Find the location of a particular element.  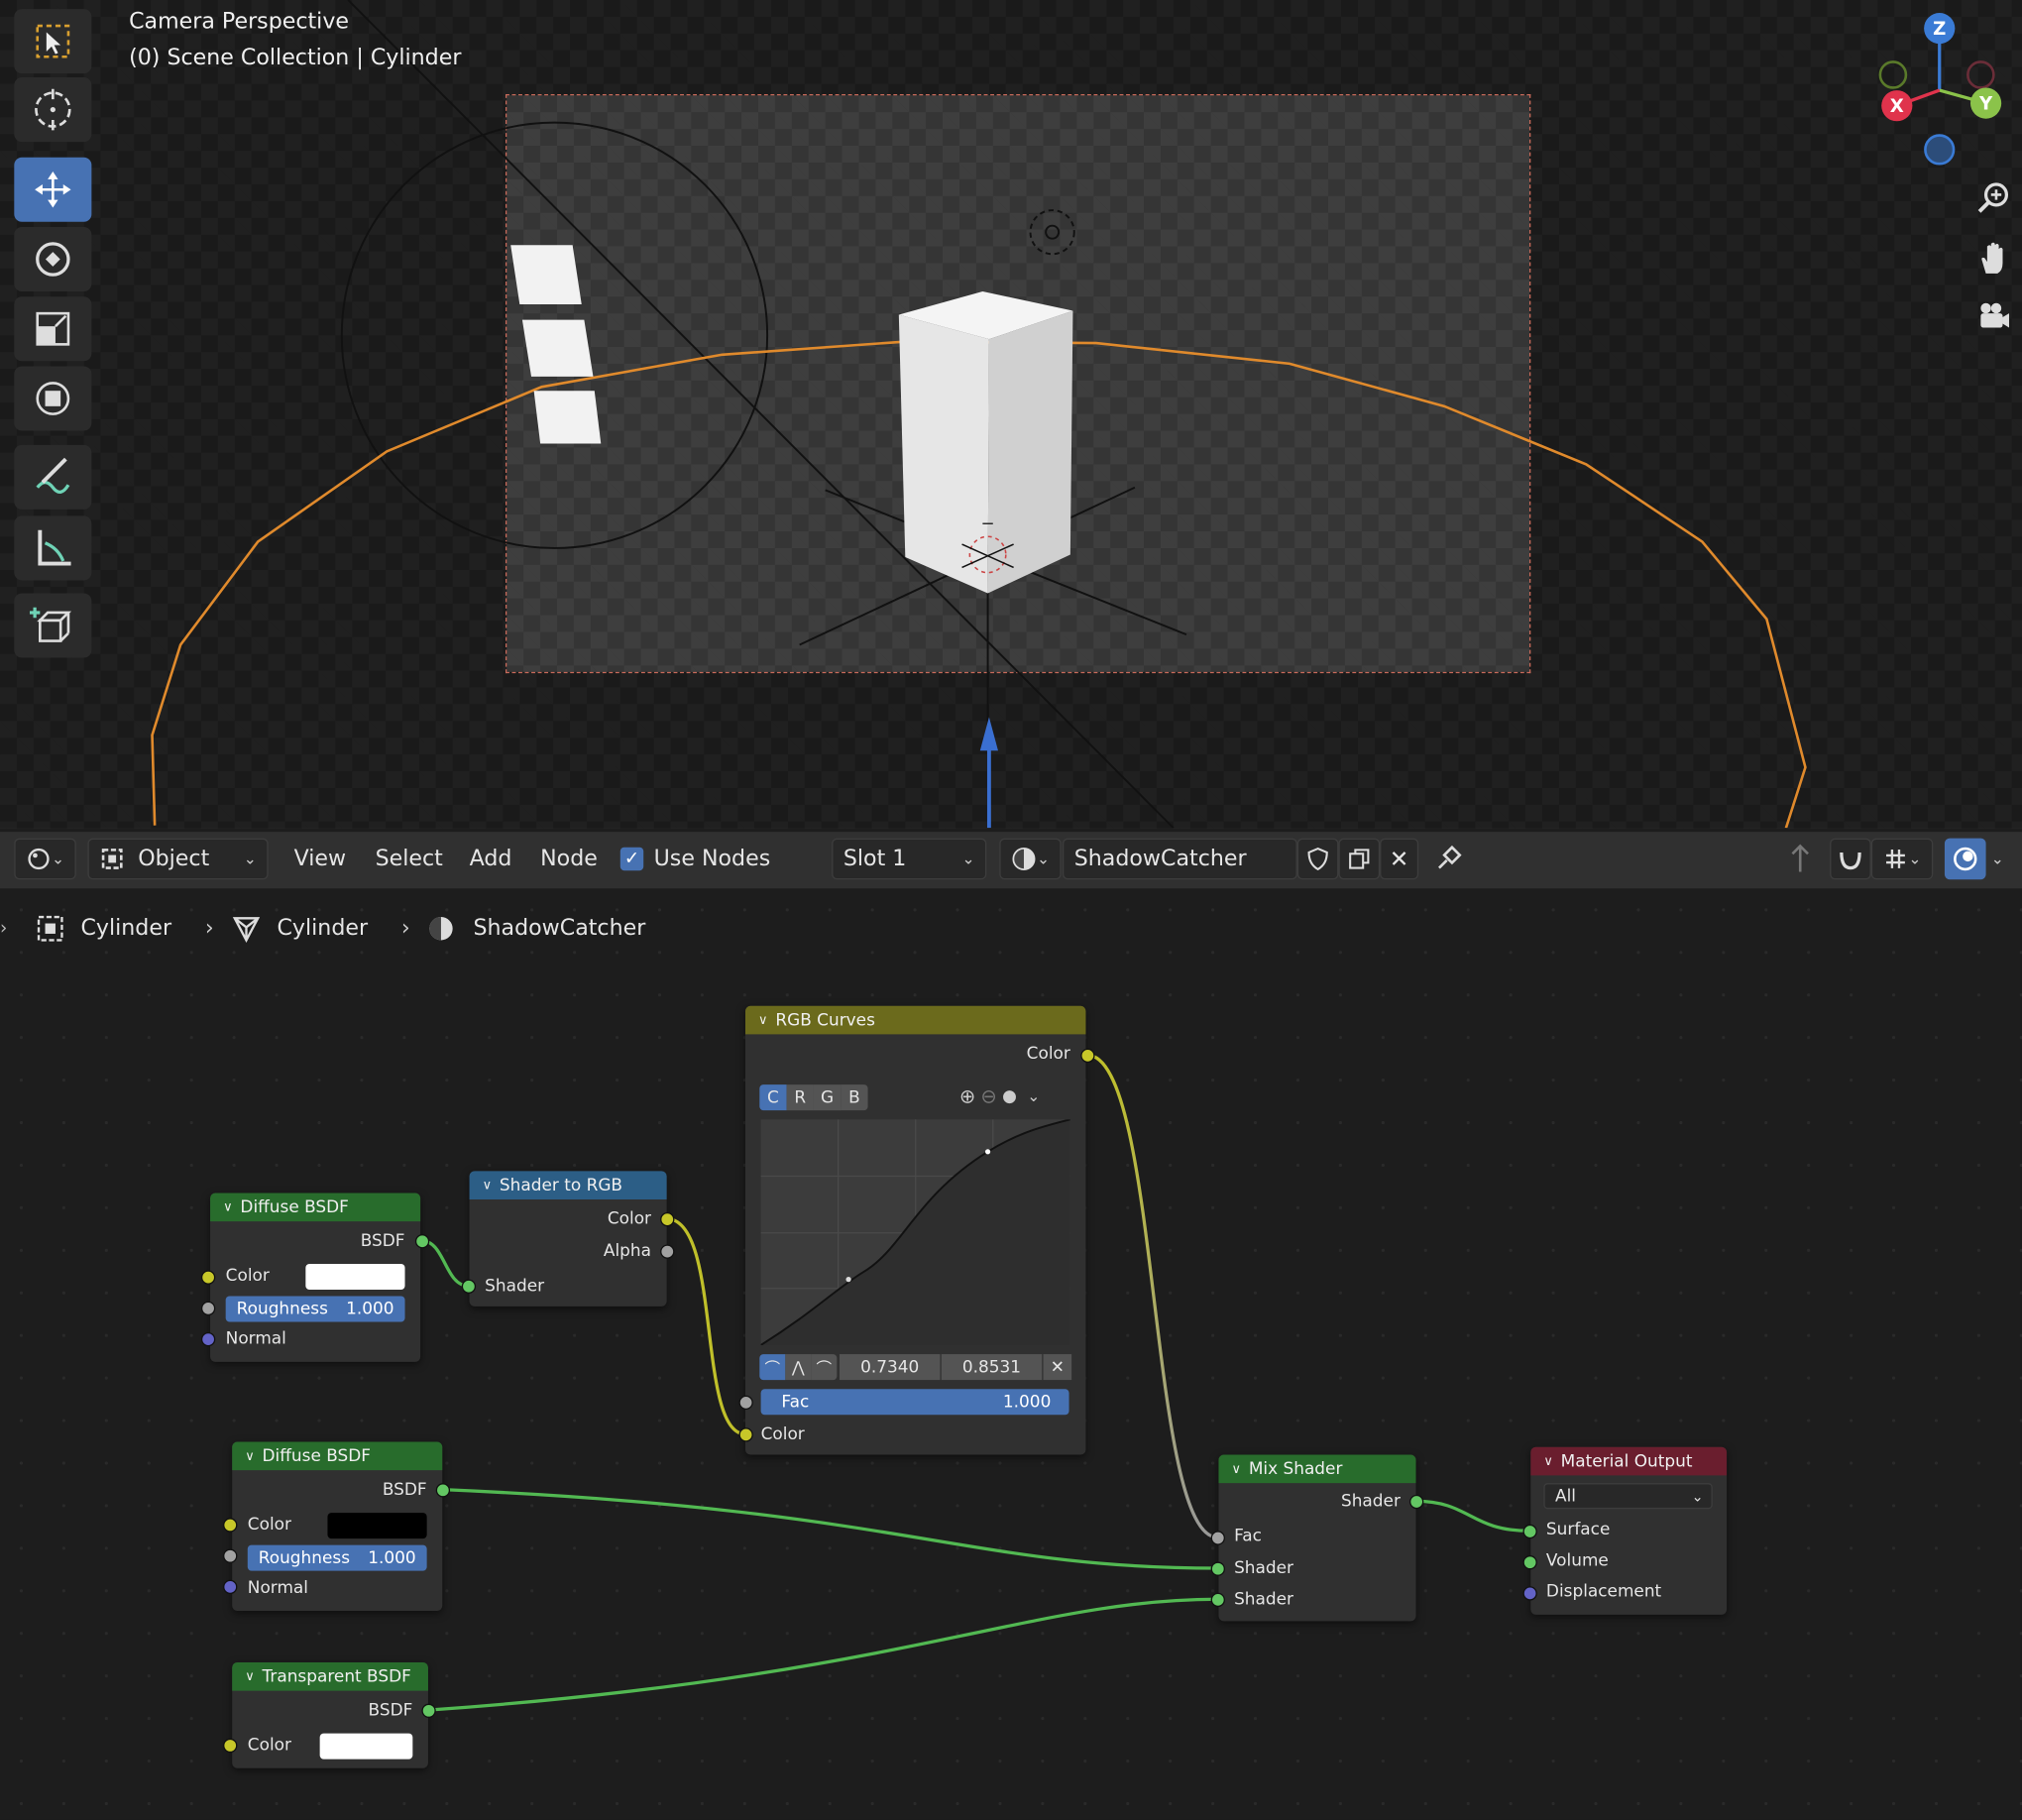

shader2-input-socket is located at coordinates (1217, 1600).